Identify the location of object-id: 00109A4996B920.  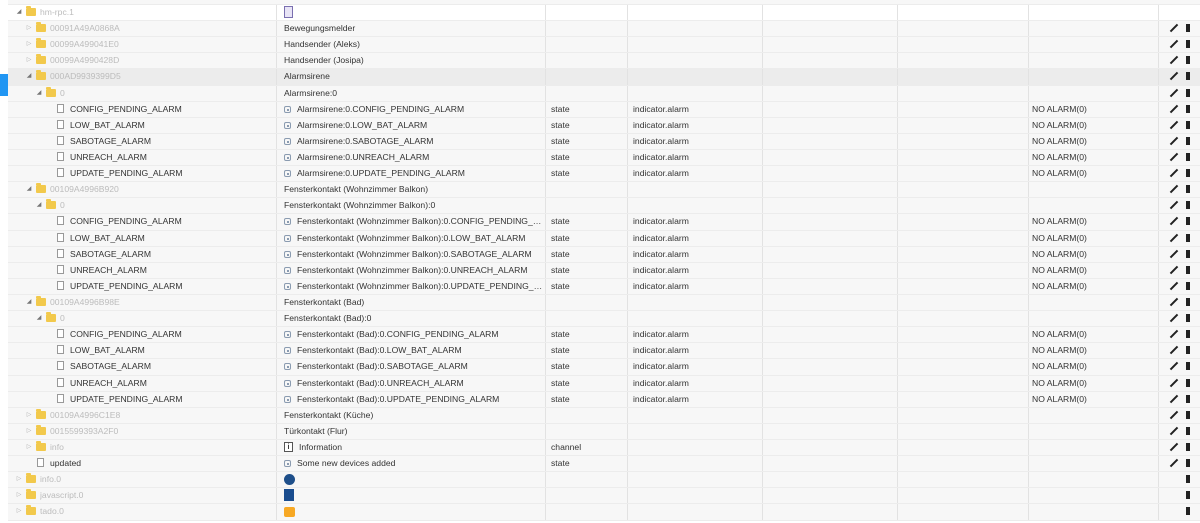
(162, 189).